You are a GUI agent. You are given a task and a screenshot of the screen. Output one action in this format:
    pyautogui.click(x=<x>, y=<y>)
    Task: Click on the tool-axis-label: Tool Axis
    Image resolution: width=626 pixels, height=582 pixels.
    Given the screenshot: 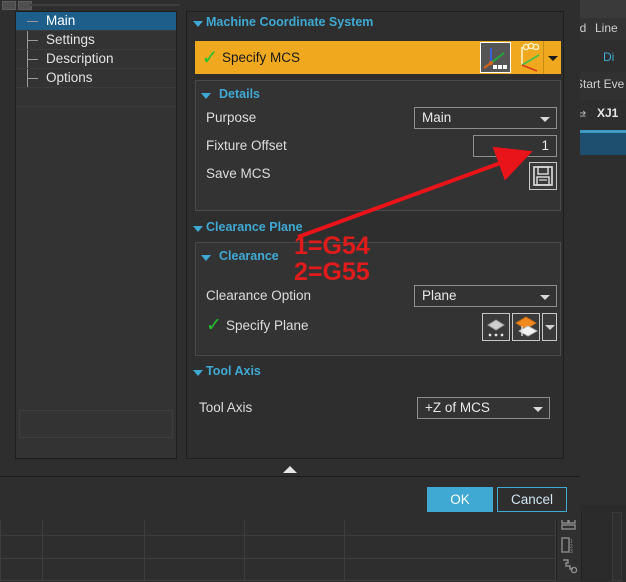 What is the action you would take?
    pyautogui.click(x=226, y=407)
    